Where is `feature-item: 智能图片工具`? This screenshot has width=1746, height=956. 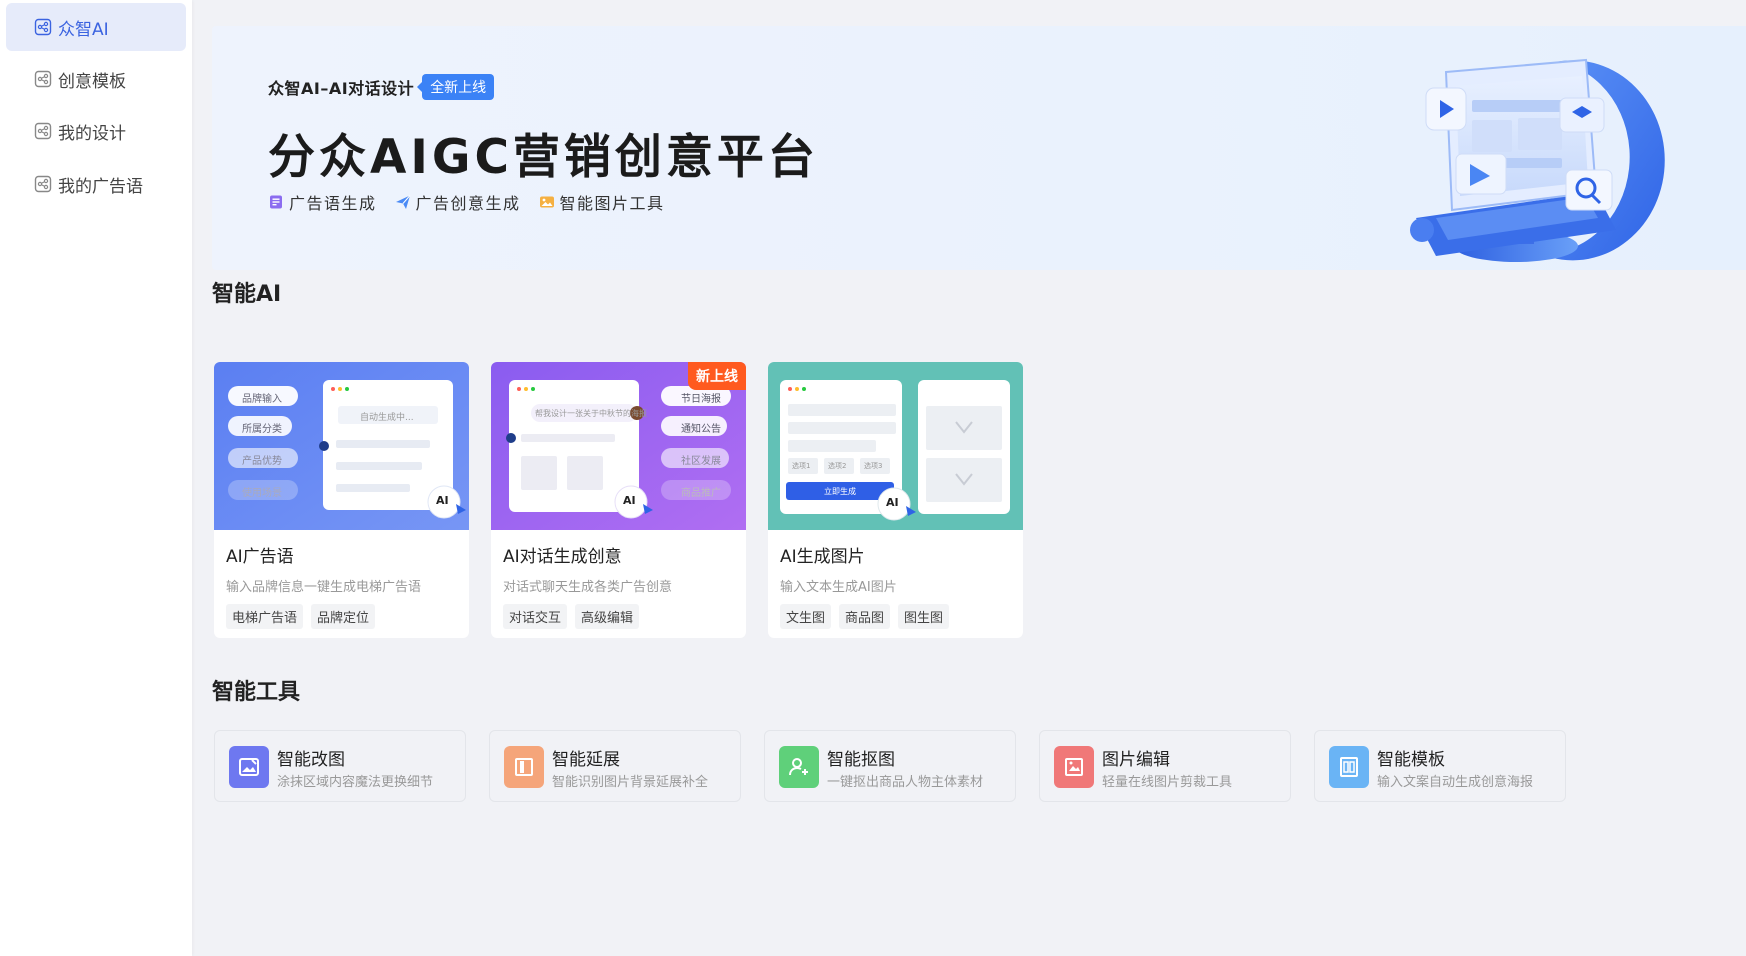 feature-item: 智能图片工具 is located at coordinates (602, 202).